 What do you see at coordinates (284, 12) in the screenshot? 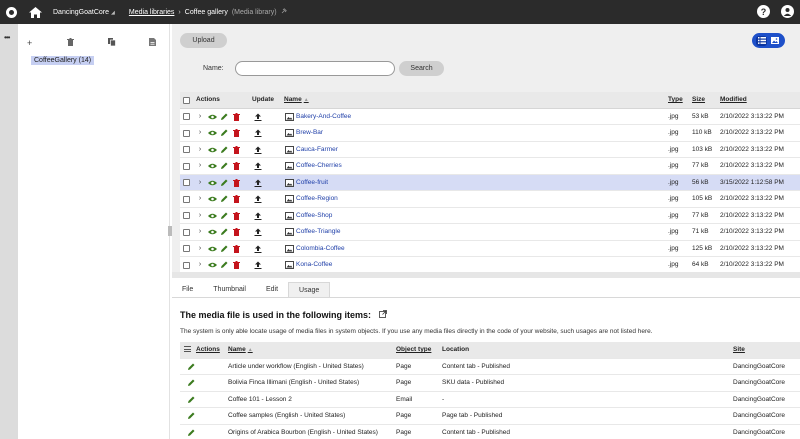
I see `pin-icon` at bounding box center [284, 12].